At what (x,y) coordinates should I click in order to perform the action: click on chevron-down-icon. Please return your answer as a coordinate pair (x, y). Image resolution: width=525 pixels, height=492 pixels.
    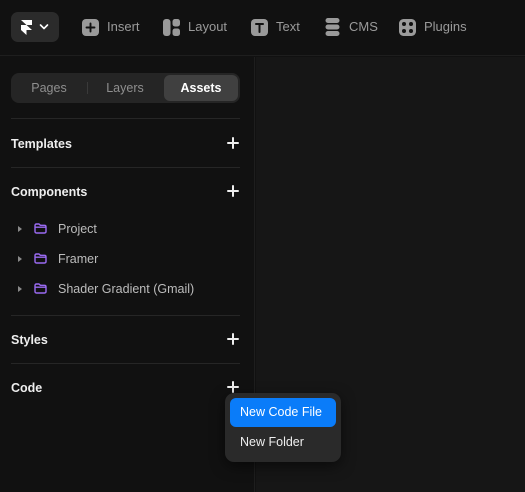
    Looking at the image, I should click on (44, 27).